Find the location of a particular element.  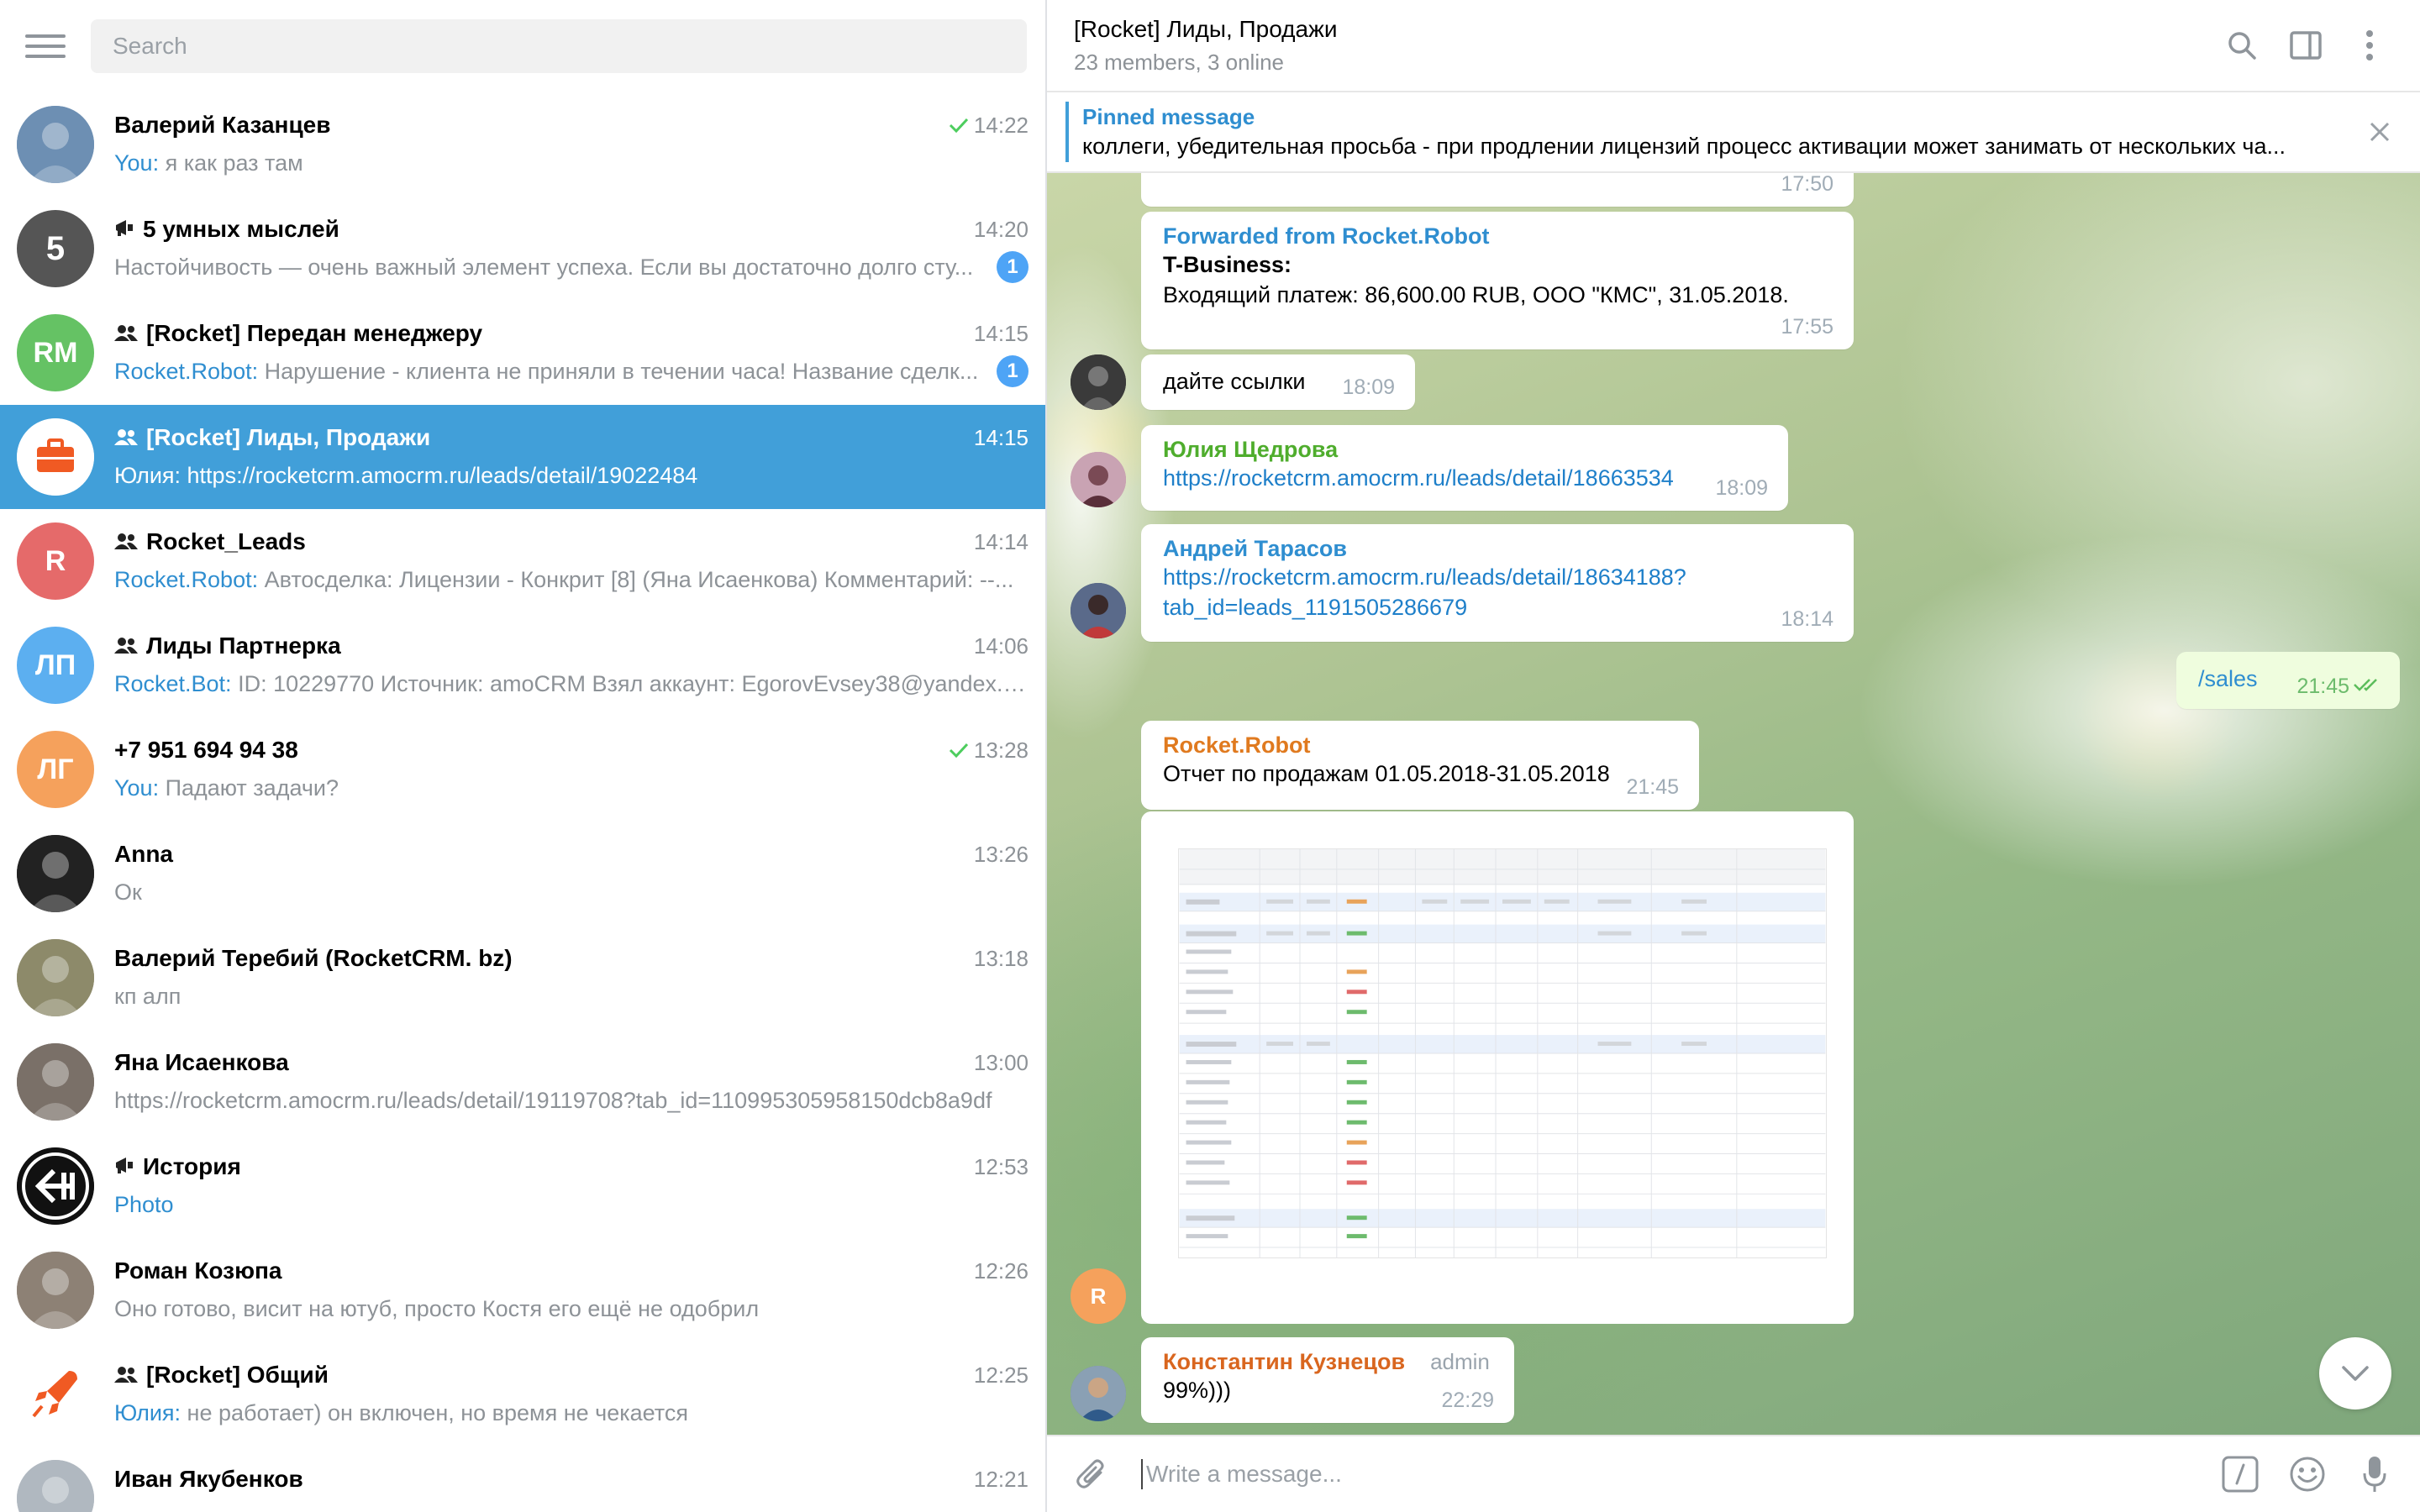

chat-time: 12:21 is located at coordinates (1001, 1480).